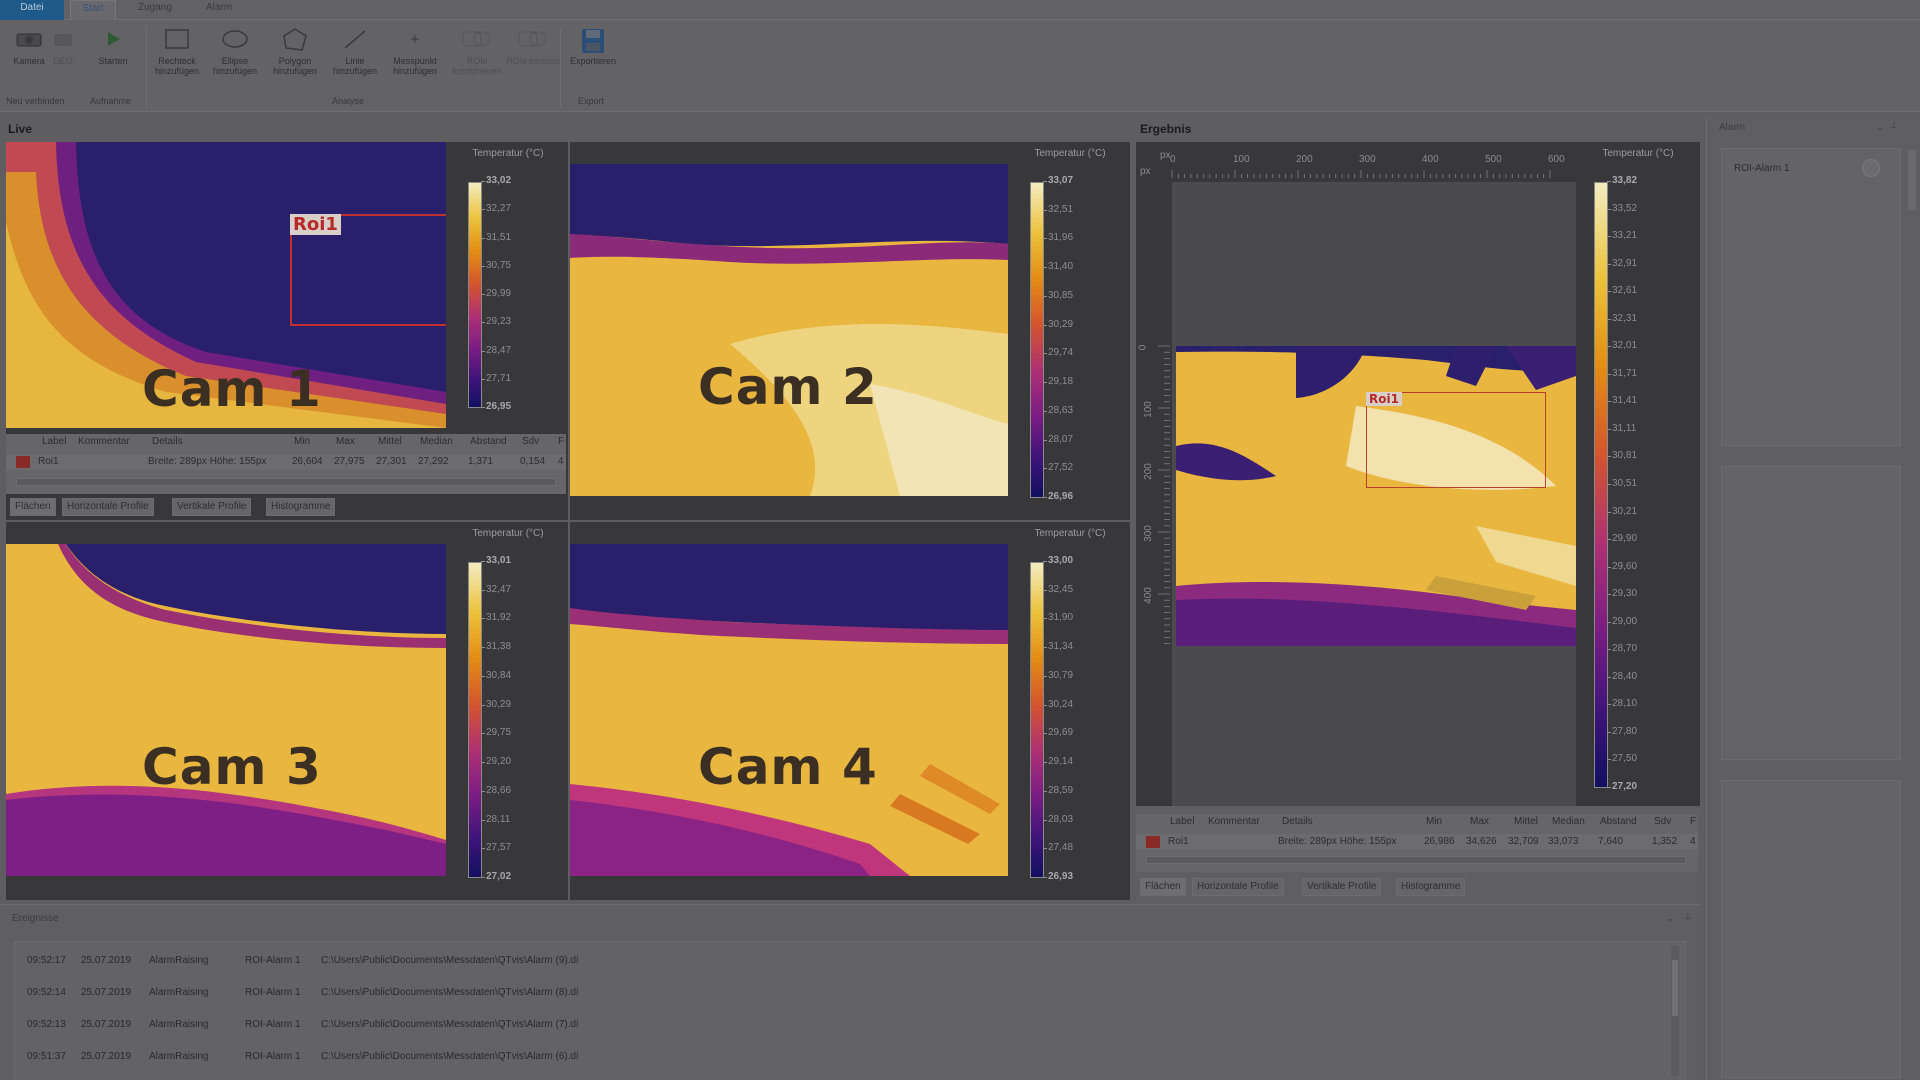 Image resolution: width=1920 pixels, height=1080 pixels. What do you see at coordinates (1622, 263) in the screenshot?
I see `scale-tick-label: 32,91` at bounding box center [1622, 263].